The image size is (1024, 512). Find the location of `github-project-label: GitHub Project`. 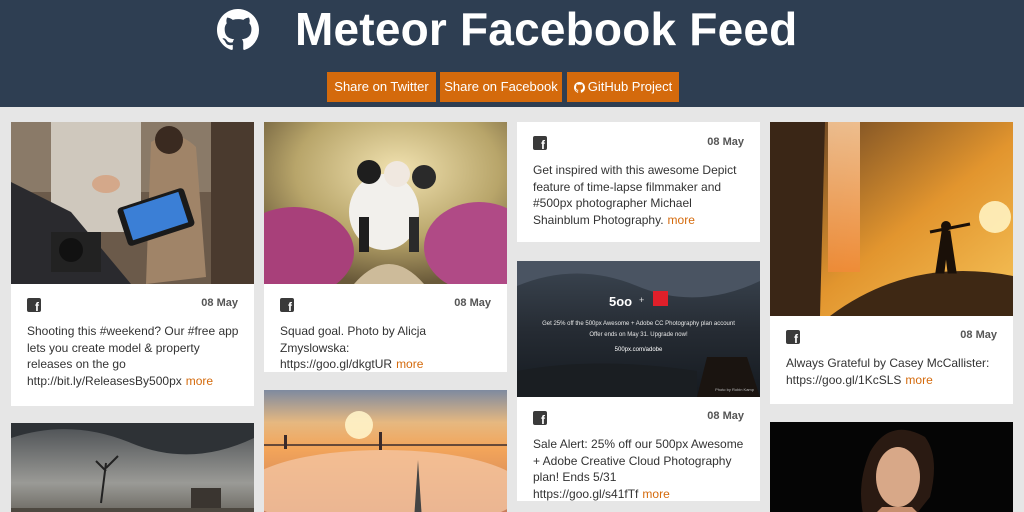

github-project-label: GitHub Project is located at coordinates (630, 86).